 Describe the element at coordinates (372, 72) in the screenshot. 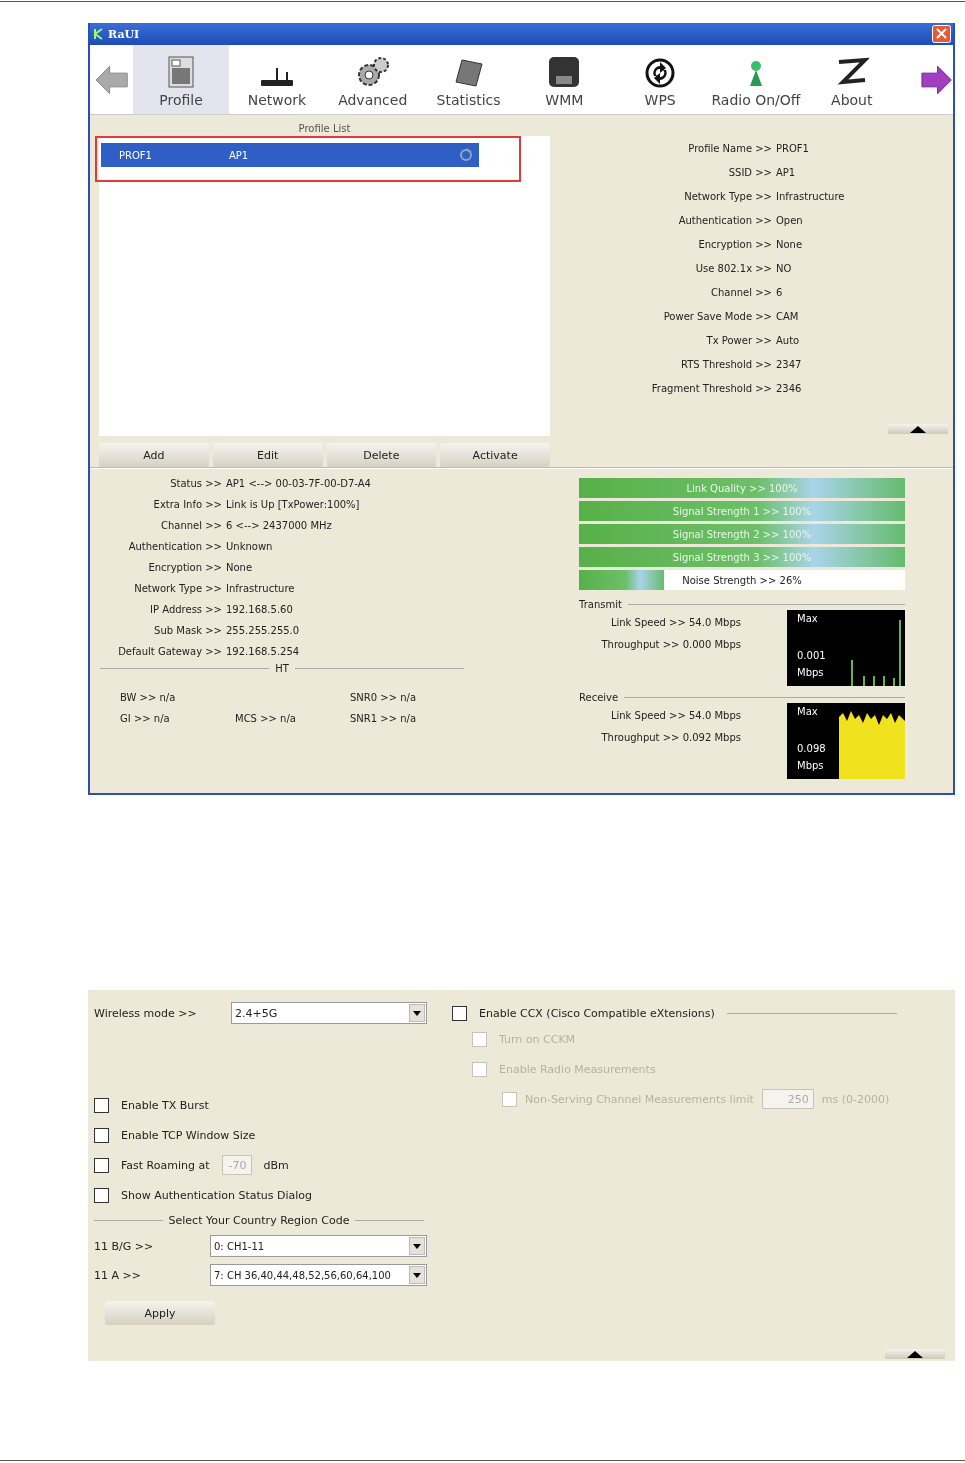

I see `gears-icon` at that location.